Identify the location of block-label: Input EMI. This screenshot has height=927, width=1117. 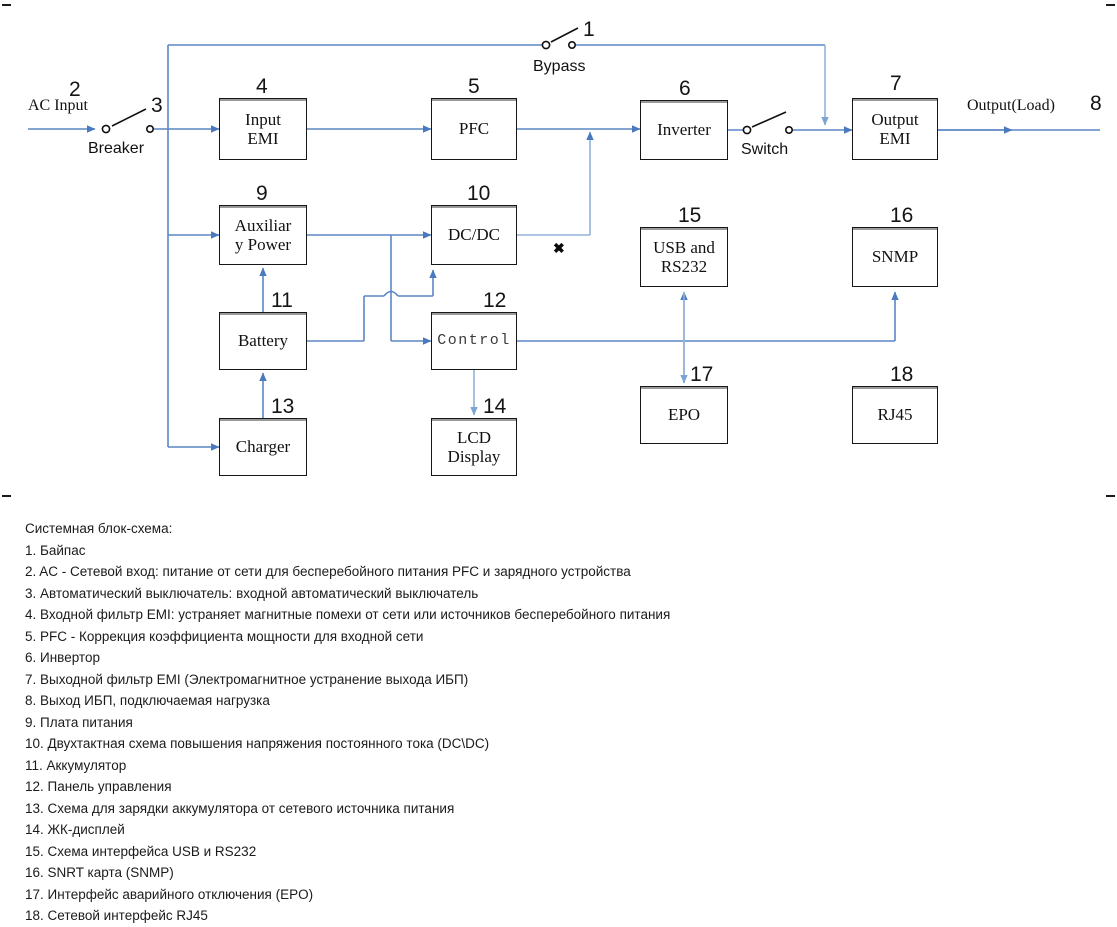
(263, 128).